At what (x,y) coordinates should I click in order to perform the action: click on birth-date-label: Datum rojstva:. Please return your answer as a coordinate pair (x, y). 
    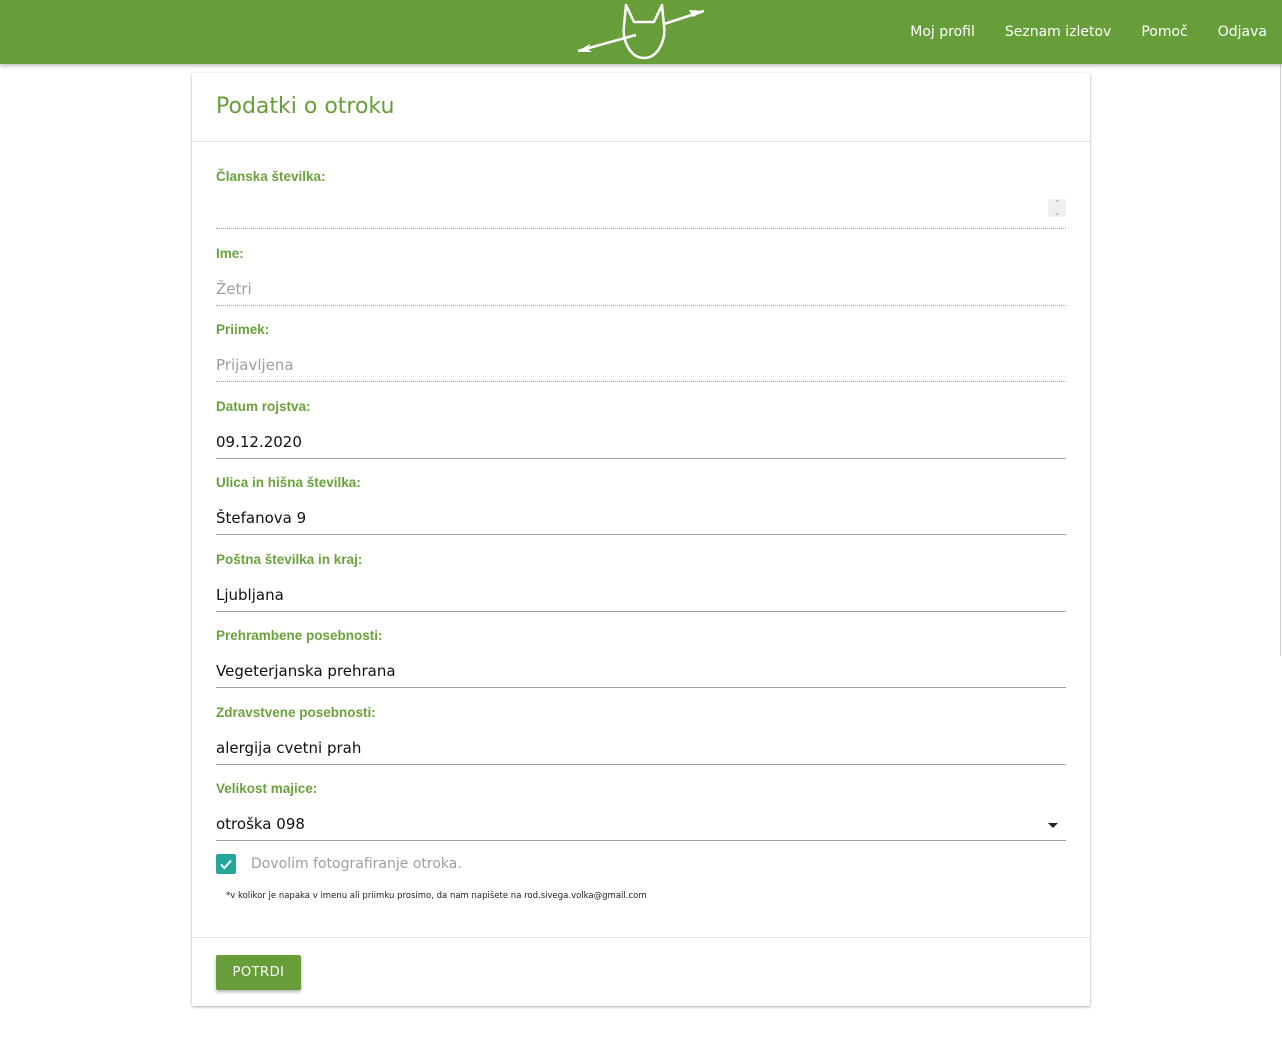
    Looking at the image, I should click on (263, 406).